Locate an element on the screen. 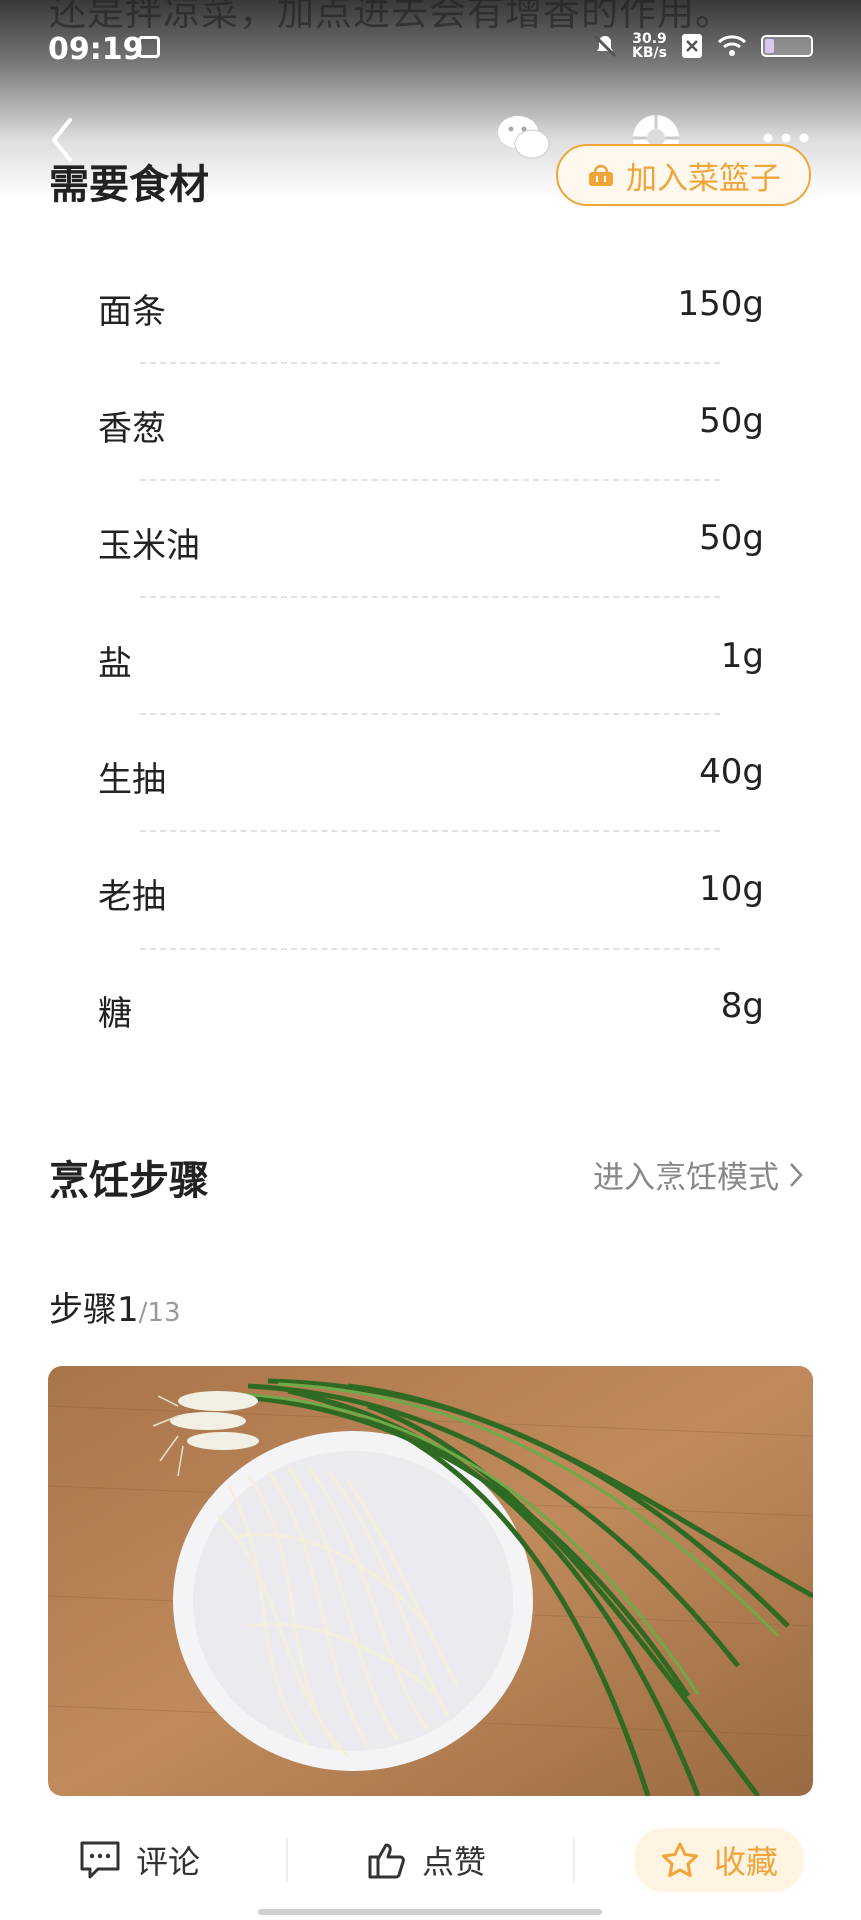 Image resolution: width=861 pixels, height=1920 pixels. like-button: 点赞 is located at coordinates (426, 1860).